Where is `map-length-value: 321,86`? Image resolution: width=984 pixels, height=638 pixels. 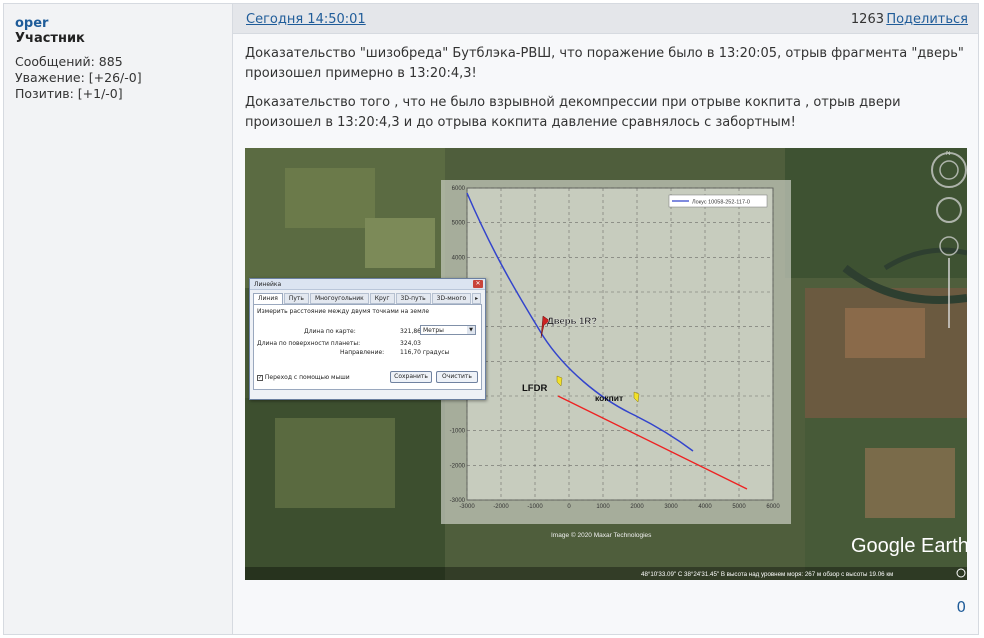 map-length-value: 321,86 is located at coordinates (410, 331).